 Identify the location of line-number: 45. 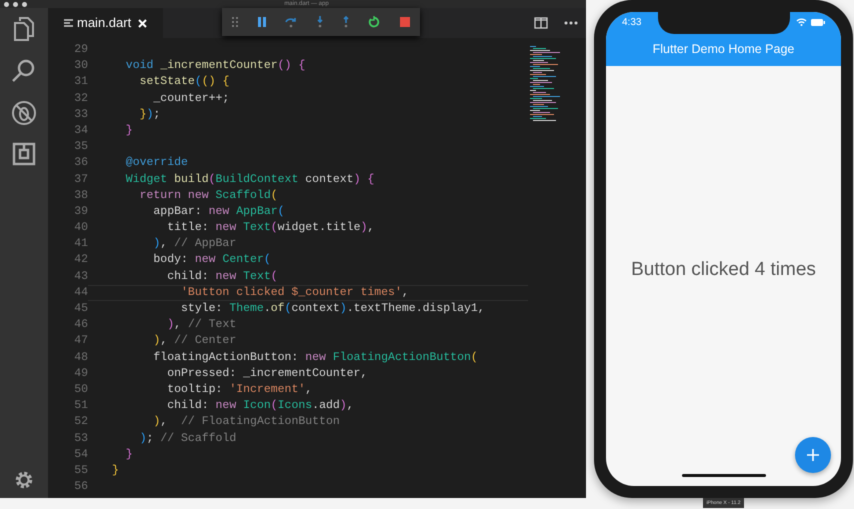
(80, 309).